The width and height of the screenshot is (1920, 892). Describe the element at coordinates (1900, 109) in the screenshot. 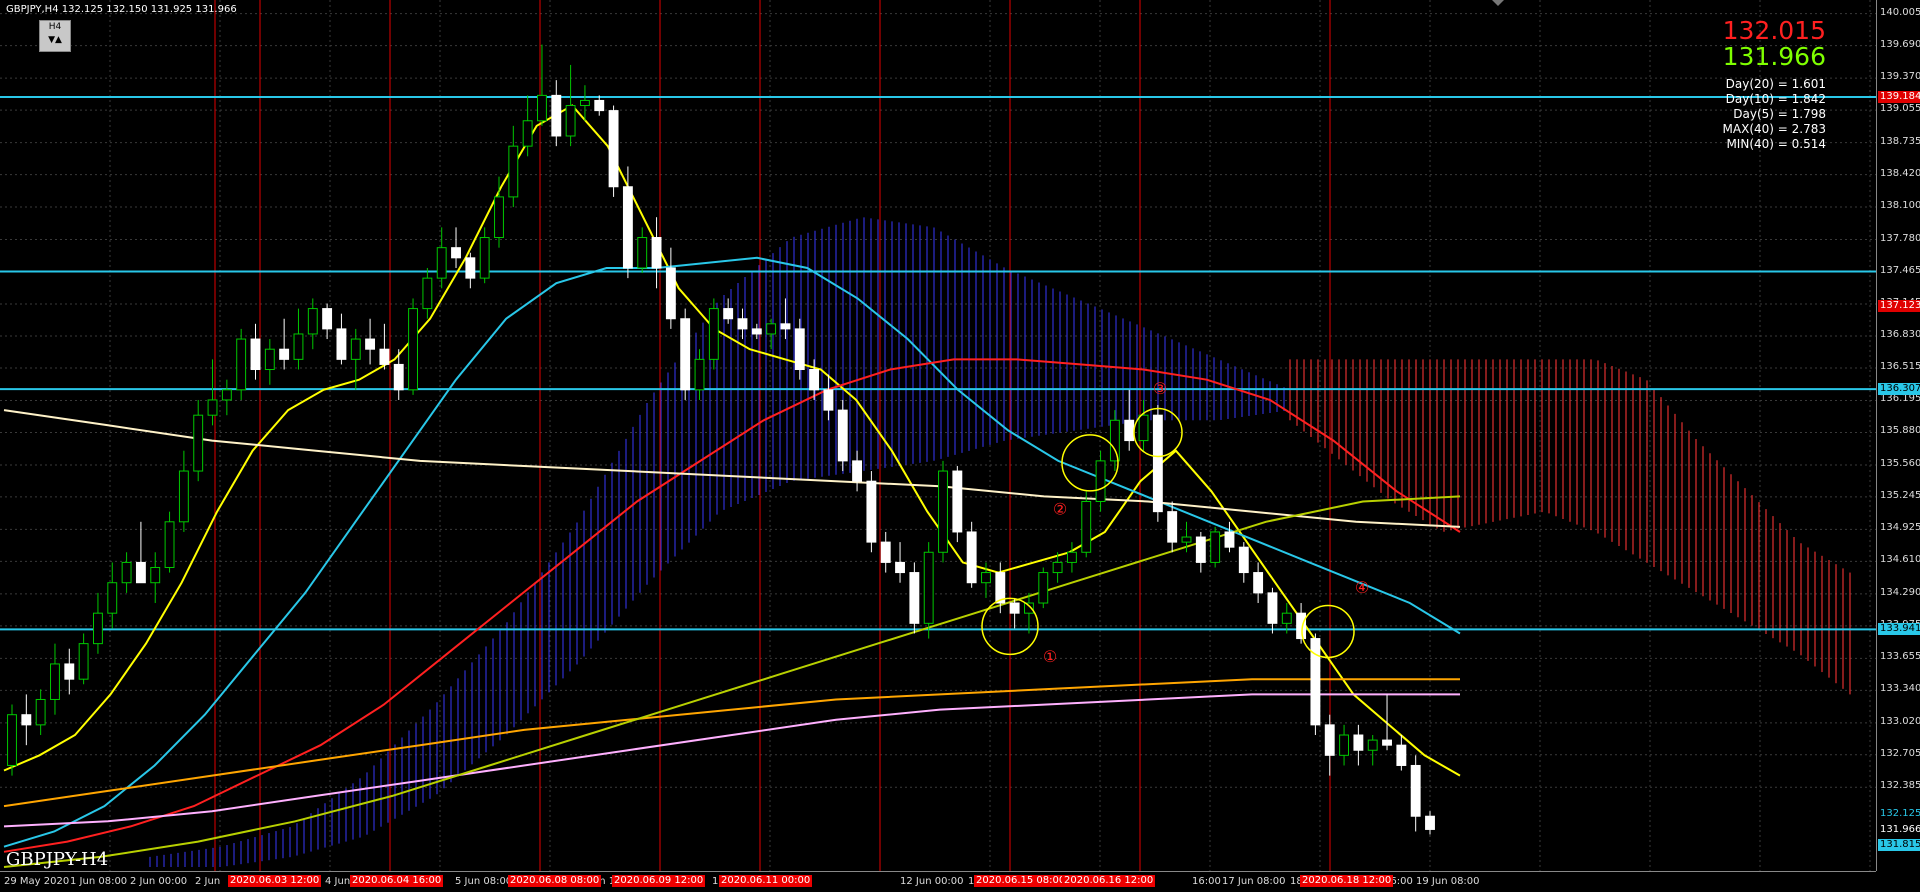

I see `price-label: 139.055` at that location.